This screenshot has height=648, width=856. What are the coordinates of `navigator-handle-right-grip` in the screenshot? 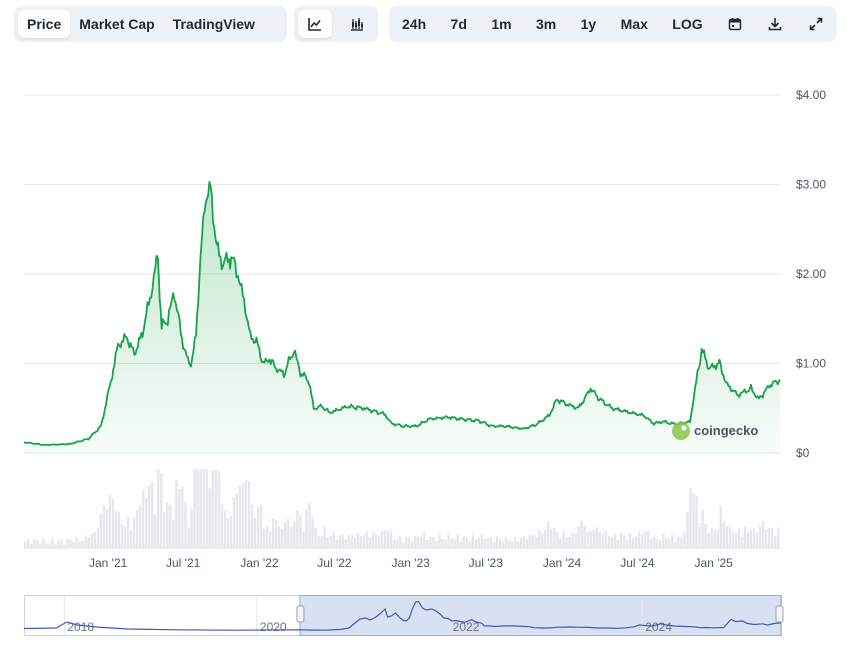 It's located at (779, 614).